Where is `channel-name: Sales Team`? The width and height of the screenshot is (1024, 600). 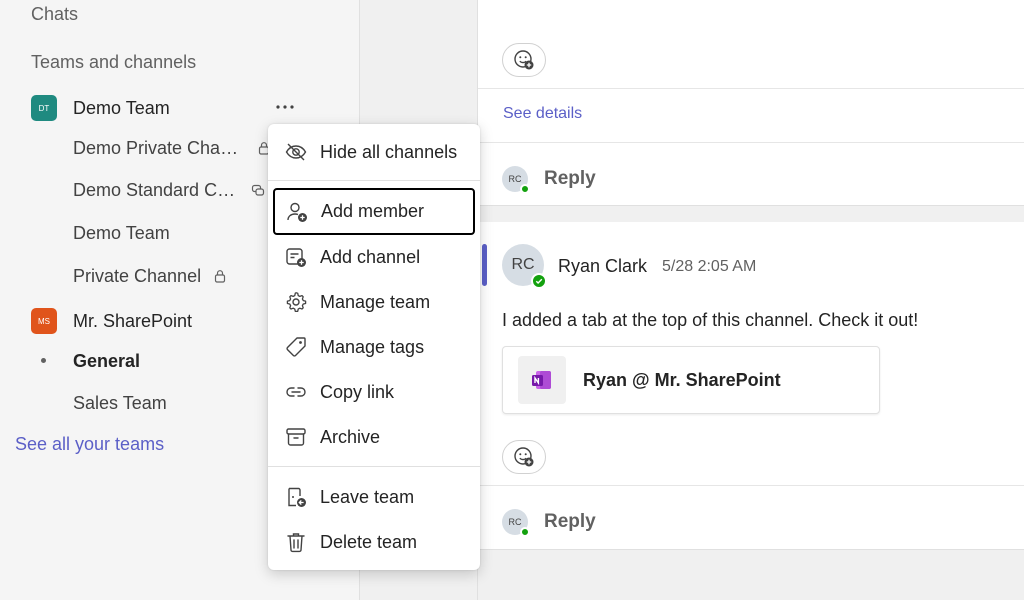 channel-name: Sales Team is located at coordinates (120, 402).